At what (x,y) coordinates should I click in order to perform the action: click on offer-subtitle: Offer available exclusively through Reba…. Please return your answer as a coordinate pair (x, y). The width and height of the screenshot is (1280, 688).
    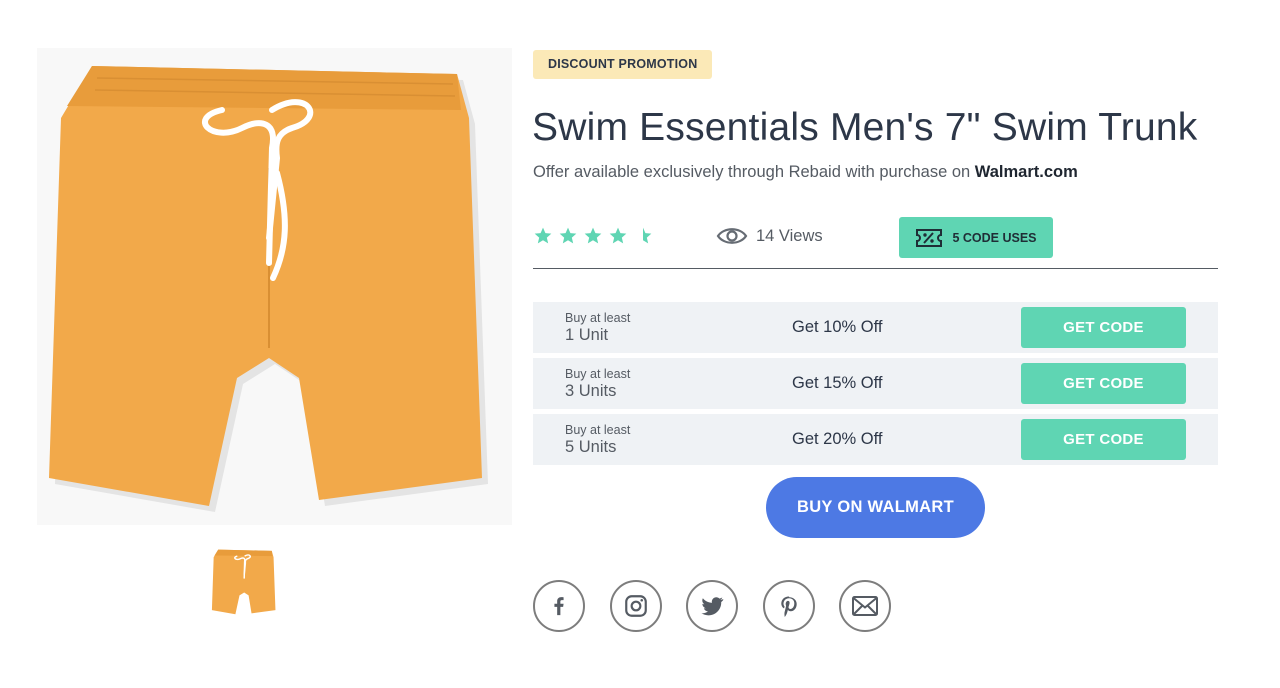
    Looking at the image, I should click on (805, 172).